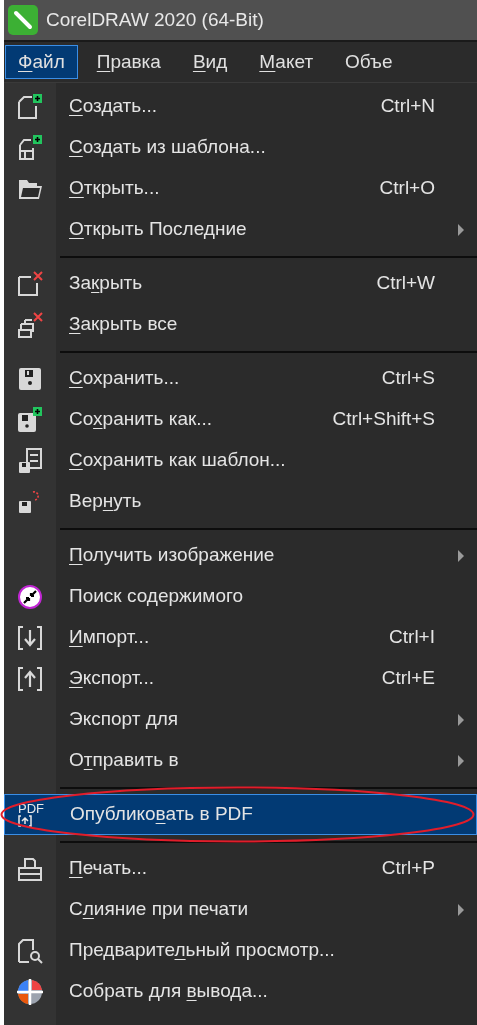  Describe the element at coordinates (30, 868) in the screenshot. I see `printer-icon` at that location.